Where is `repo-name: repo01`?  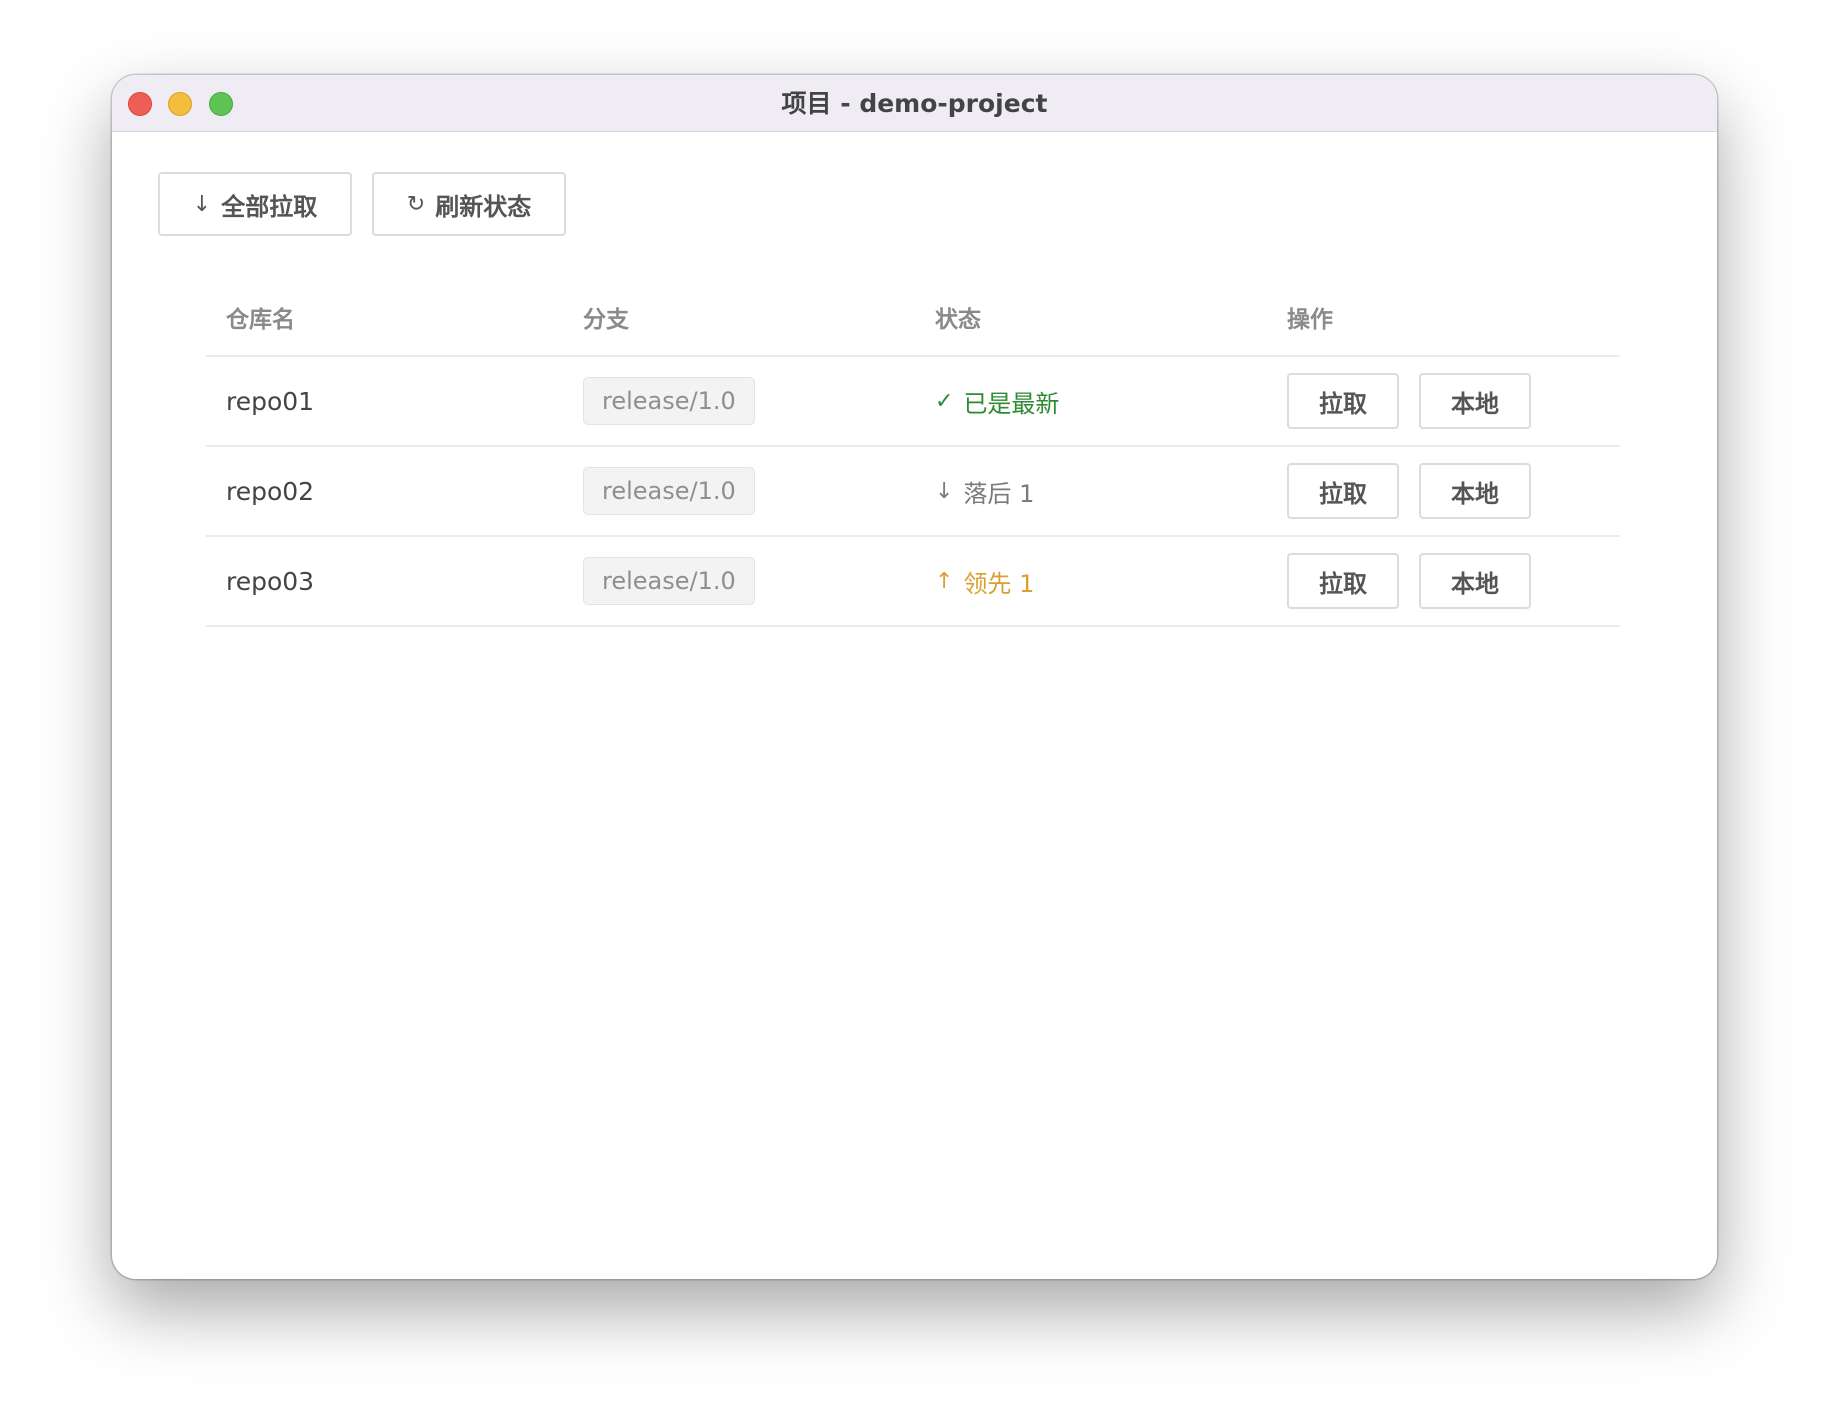 repo-name: repo01 is located at coordinates (270, 401).